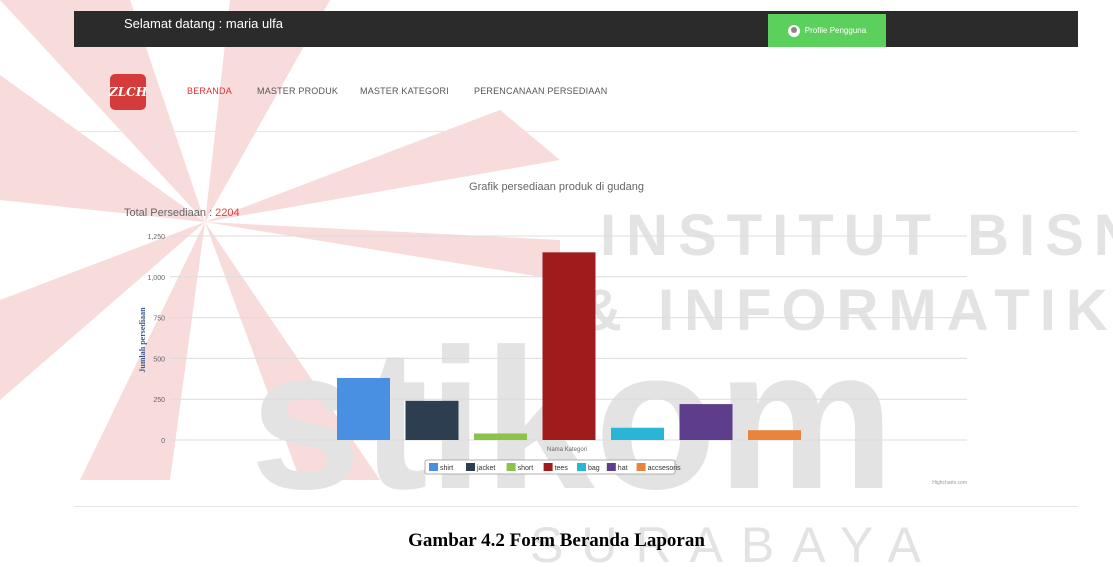 This screenshot has width=1113, height=567. What do you see at coordinates (159, 400) in the screenshot?
I see `y-tick-label: 250` at bounding box center [159, 400].